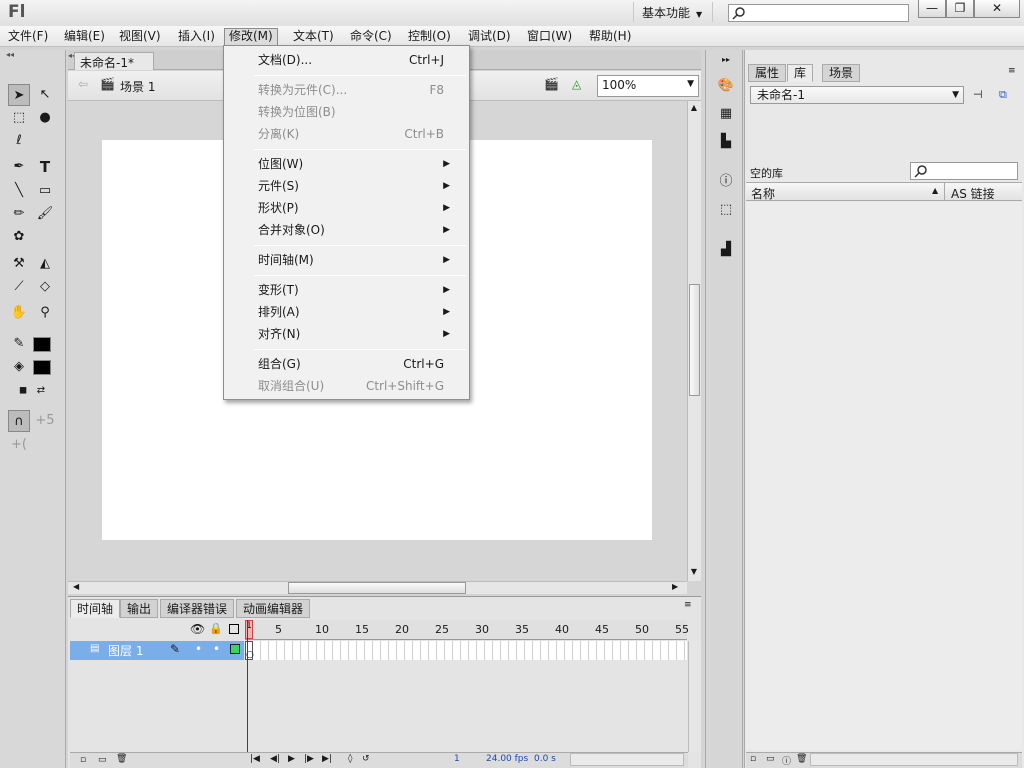 The width and height of the screenshot is (1024, 768). Describe the element at coordinates (358, 208) in the screenshot. I see `menu-item-shape: 形状(P) ▶` at that location.